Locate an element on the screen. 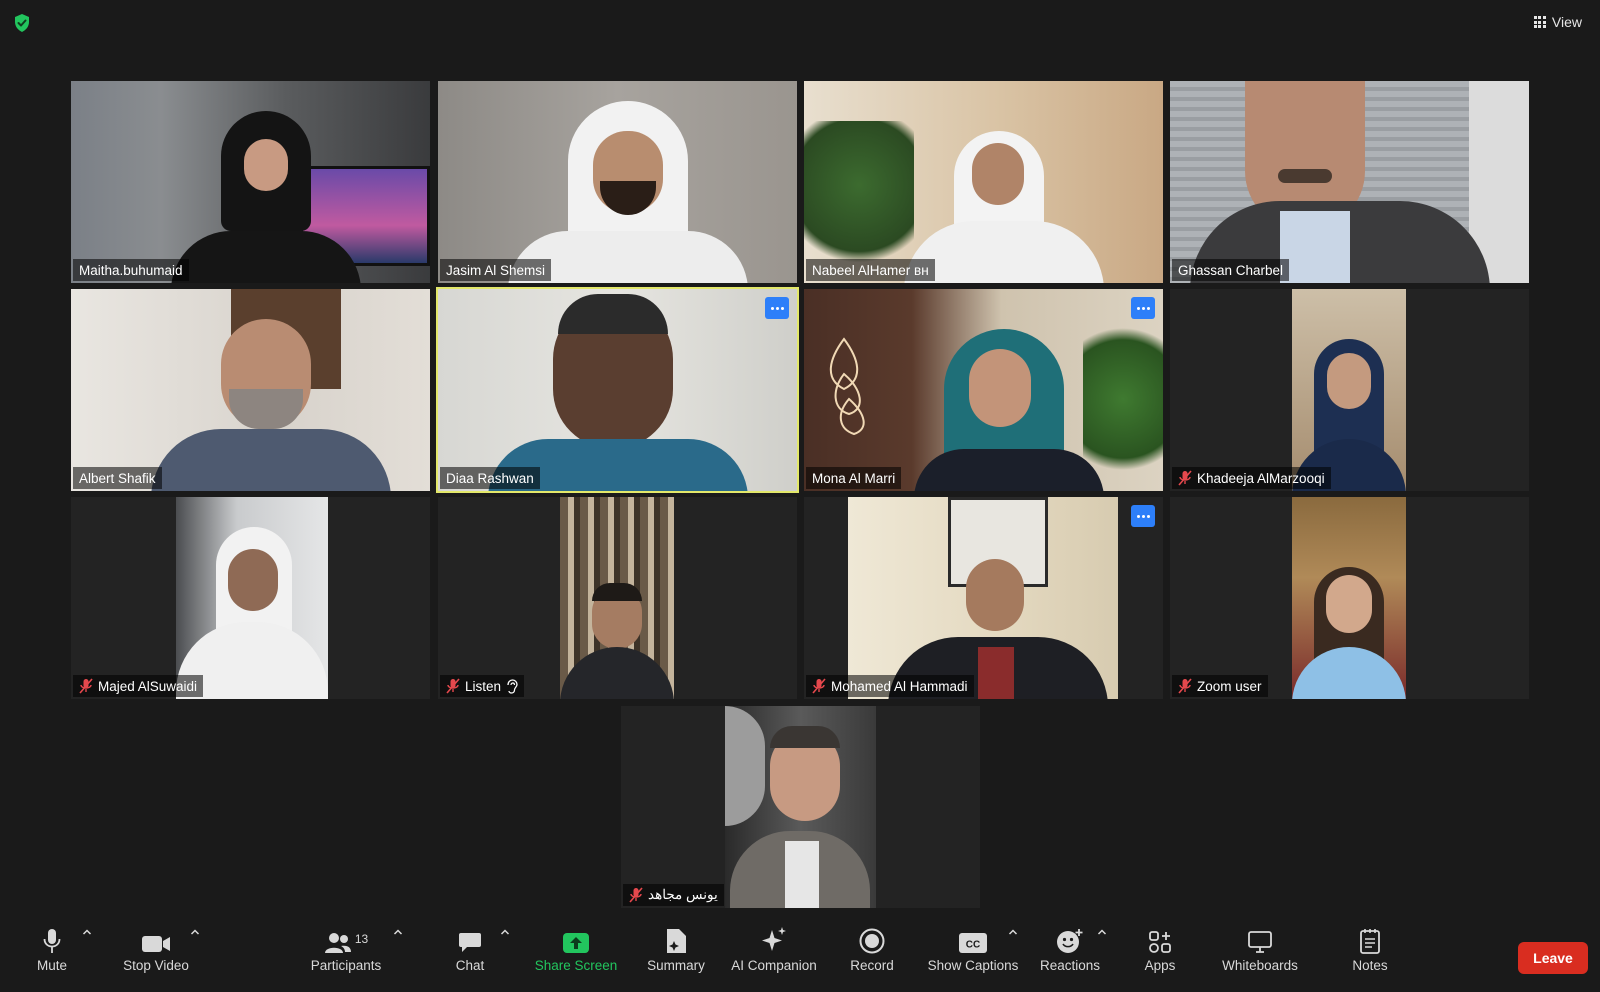 This screenshot has height=992, width=1600. video-tile-albert: Albert Shafik is located at coordinates (250, 390).